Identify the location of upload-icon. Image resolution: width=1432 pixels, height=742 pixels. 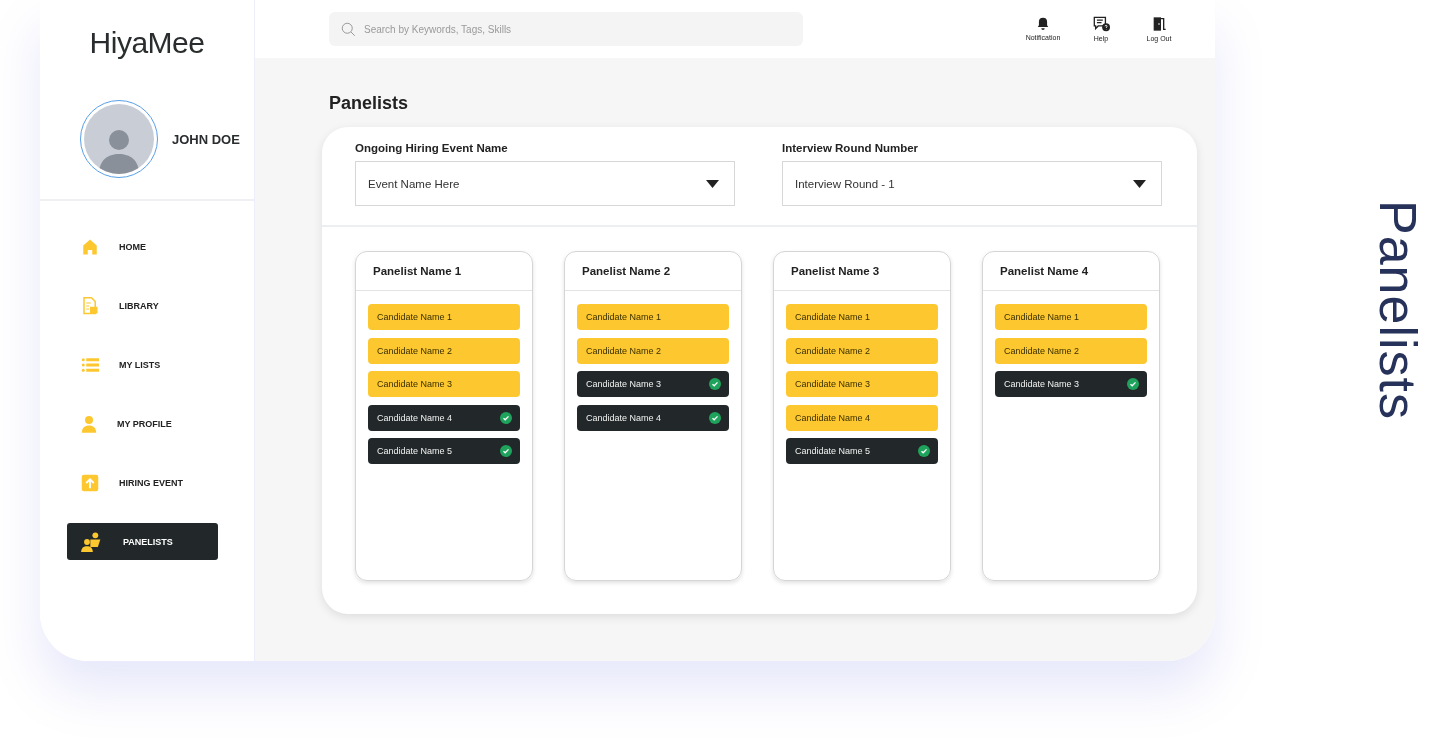
(90, 482).